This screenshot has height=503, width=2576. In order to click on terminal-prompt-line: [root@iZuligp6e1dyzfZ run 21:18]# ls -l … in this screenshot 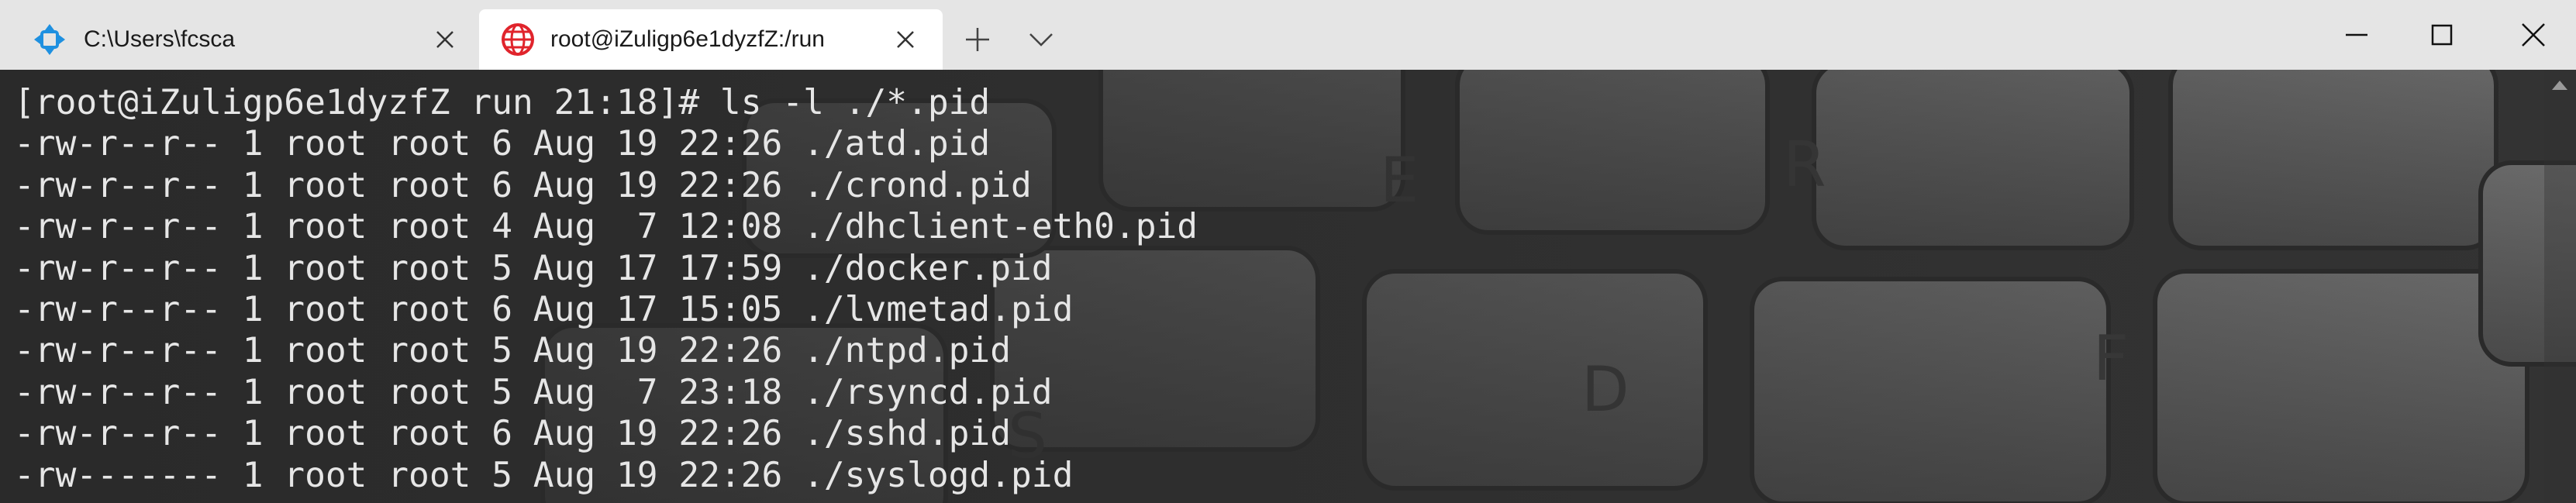, I will do `click(502, 103)`.